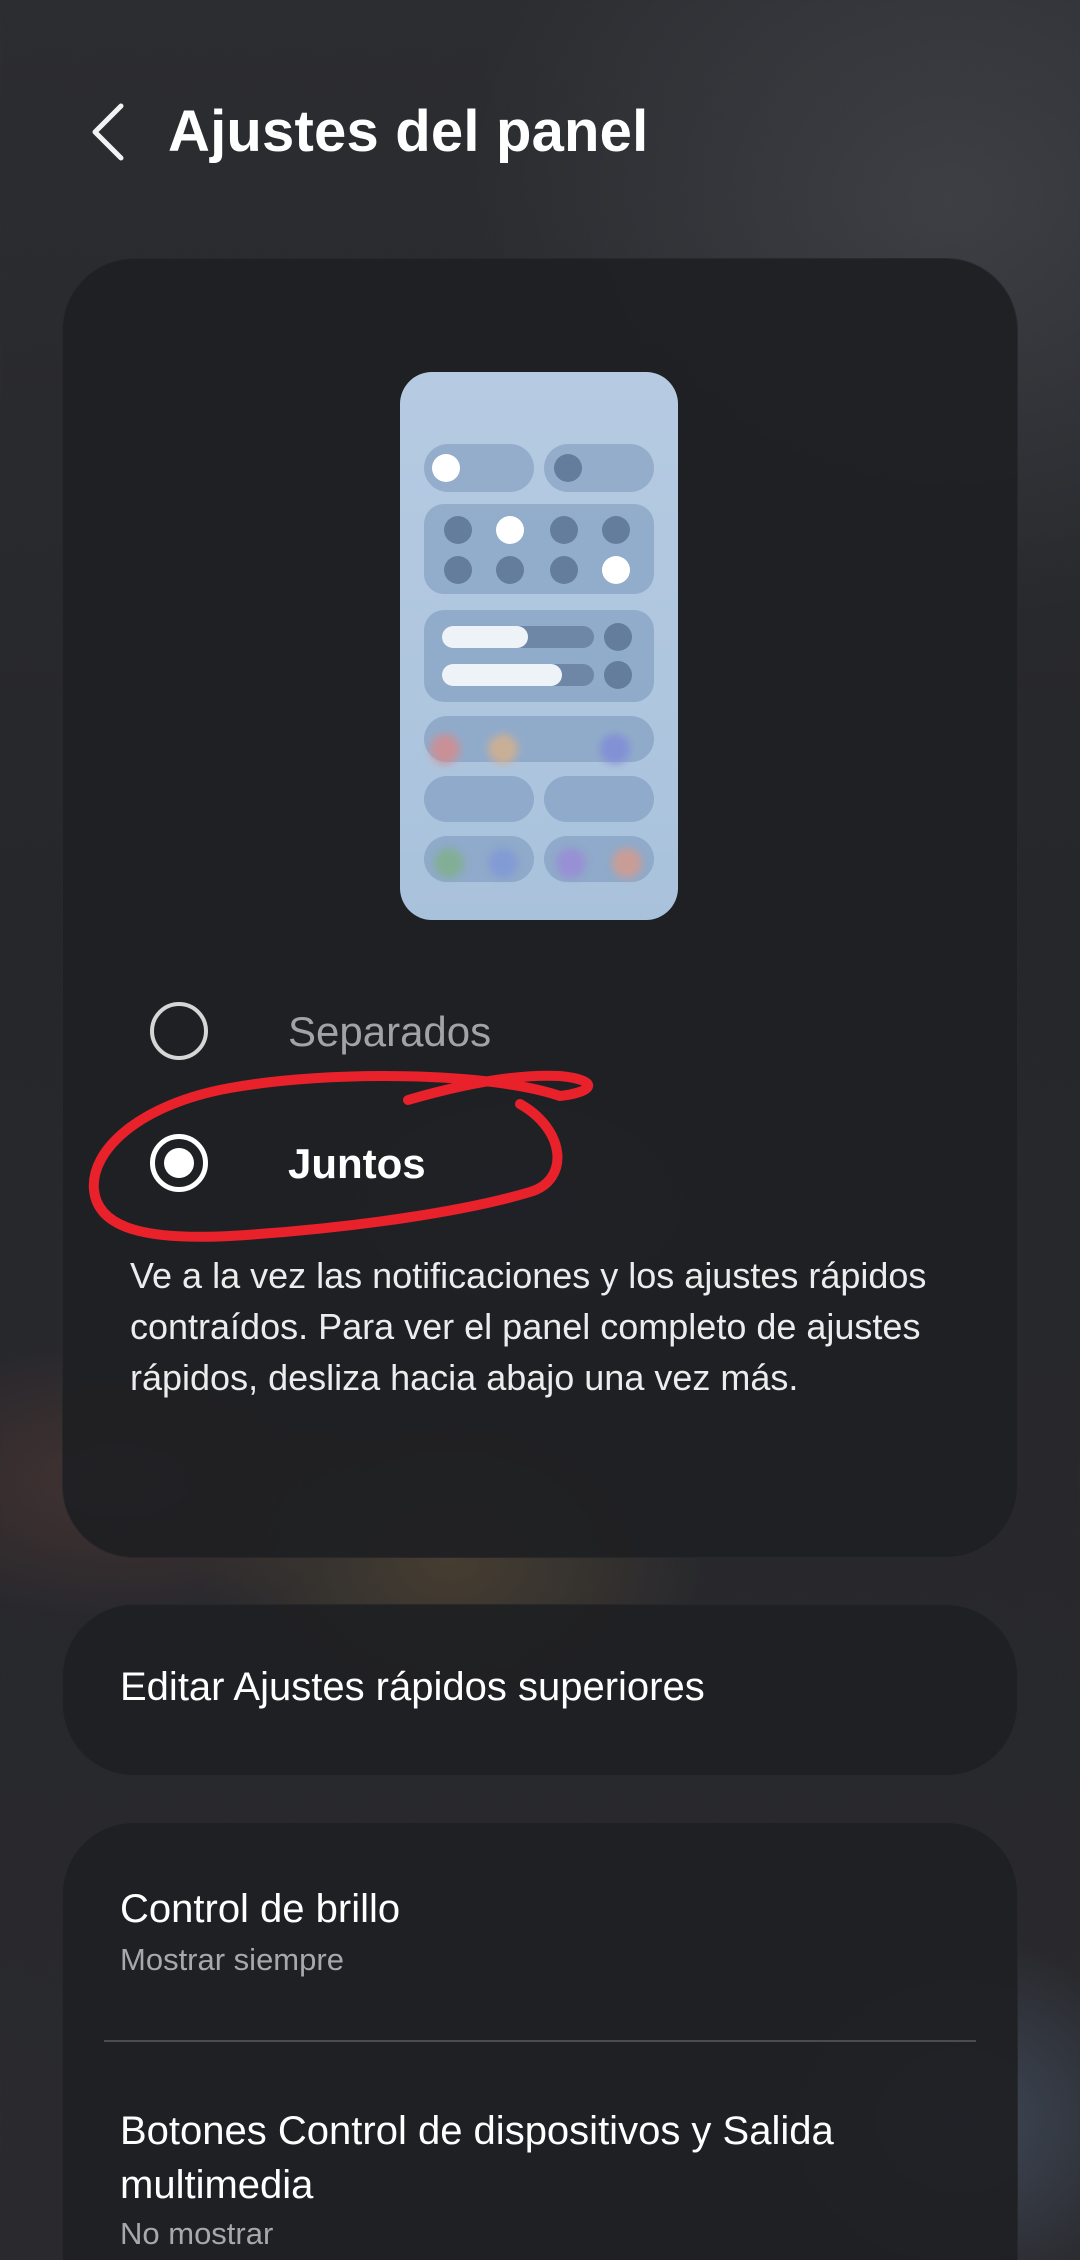  What do you see at coordinates (408, 131) in the screenshot?
I see `page-title: Ajustes del panel` at bounding box center [408, 131].